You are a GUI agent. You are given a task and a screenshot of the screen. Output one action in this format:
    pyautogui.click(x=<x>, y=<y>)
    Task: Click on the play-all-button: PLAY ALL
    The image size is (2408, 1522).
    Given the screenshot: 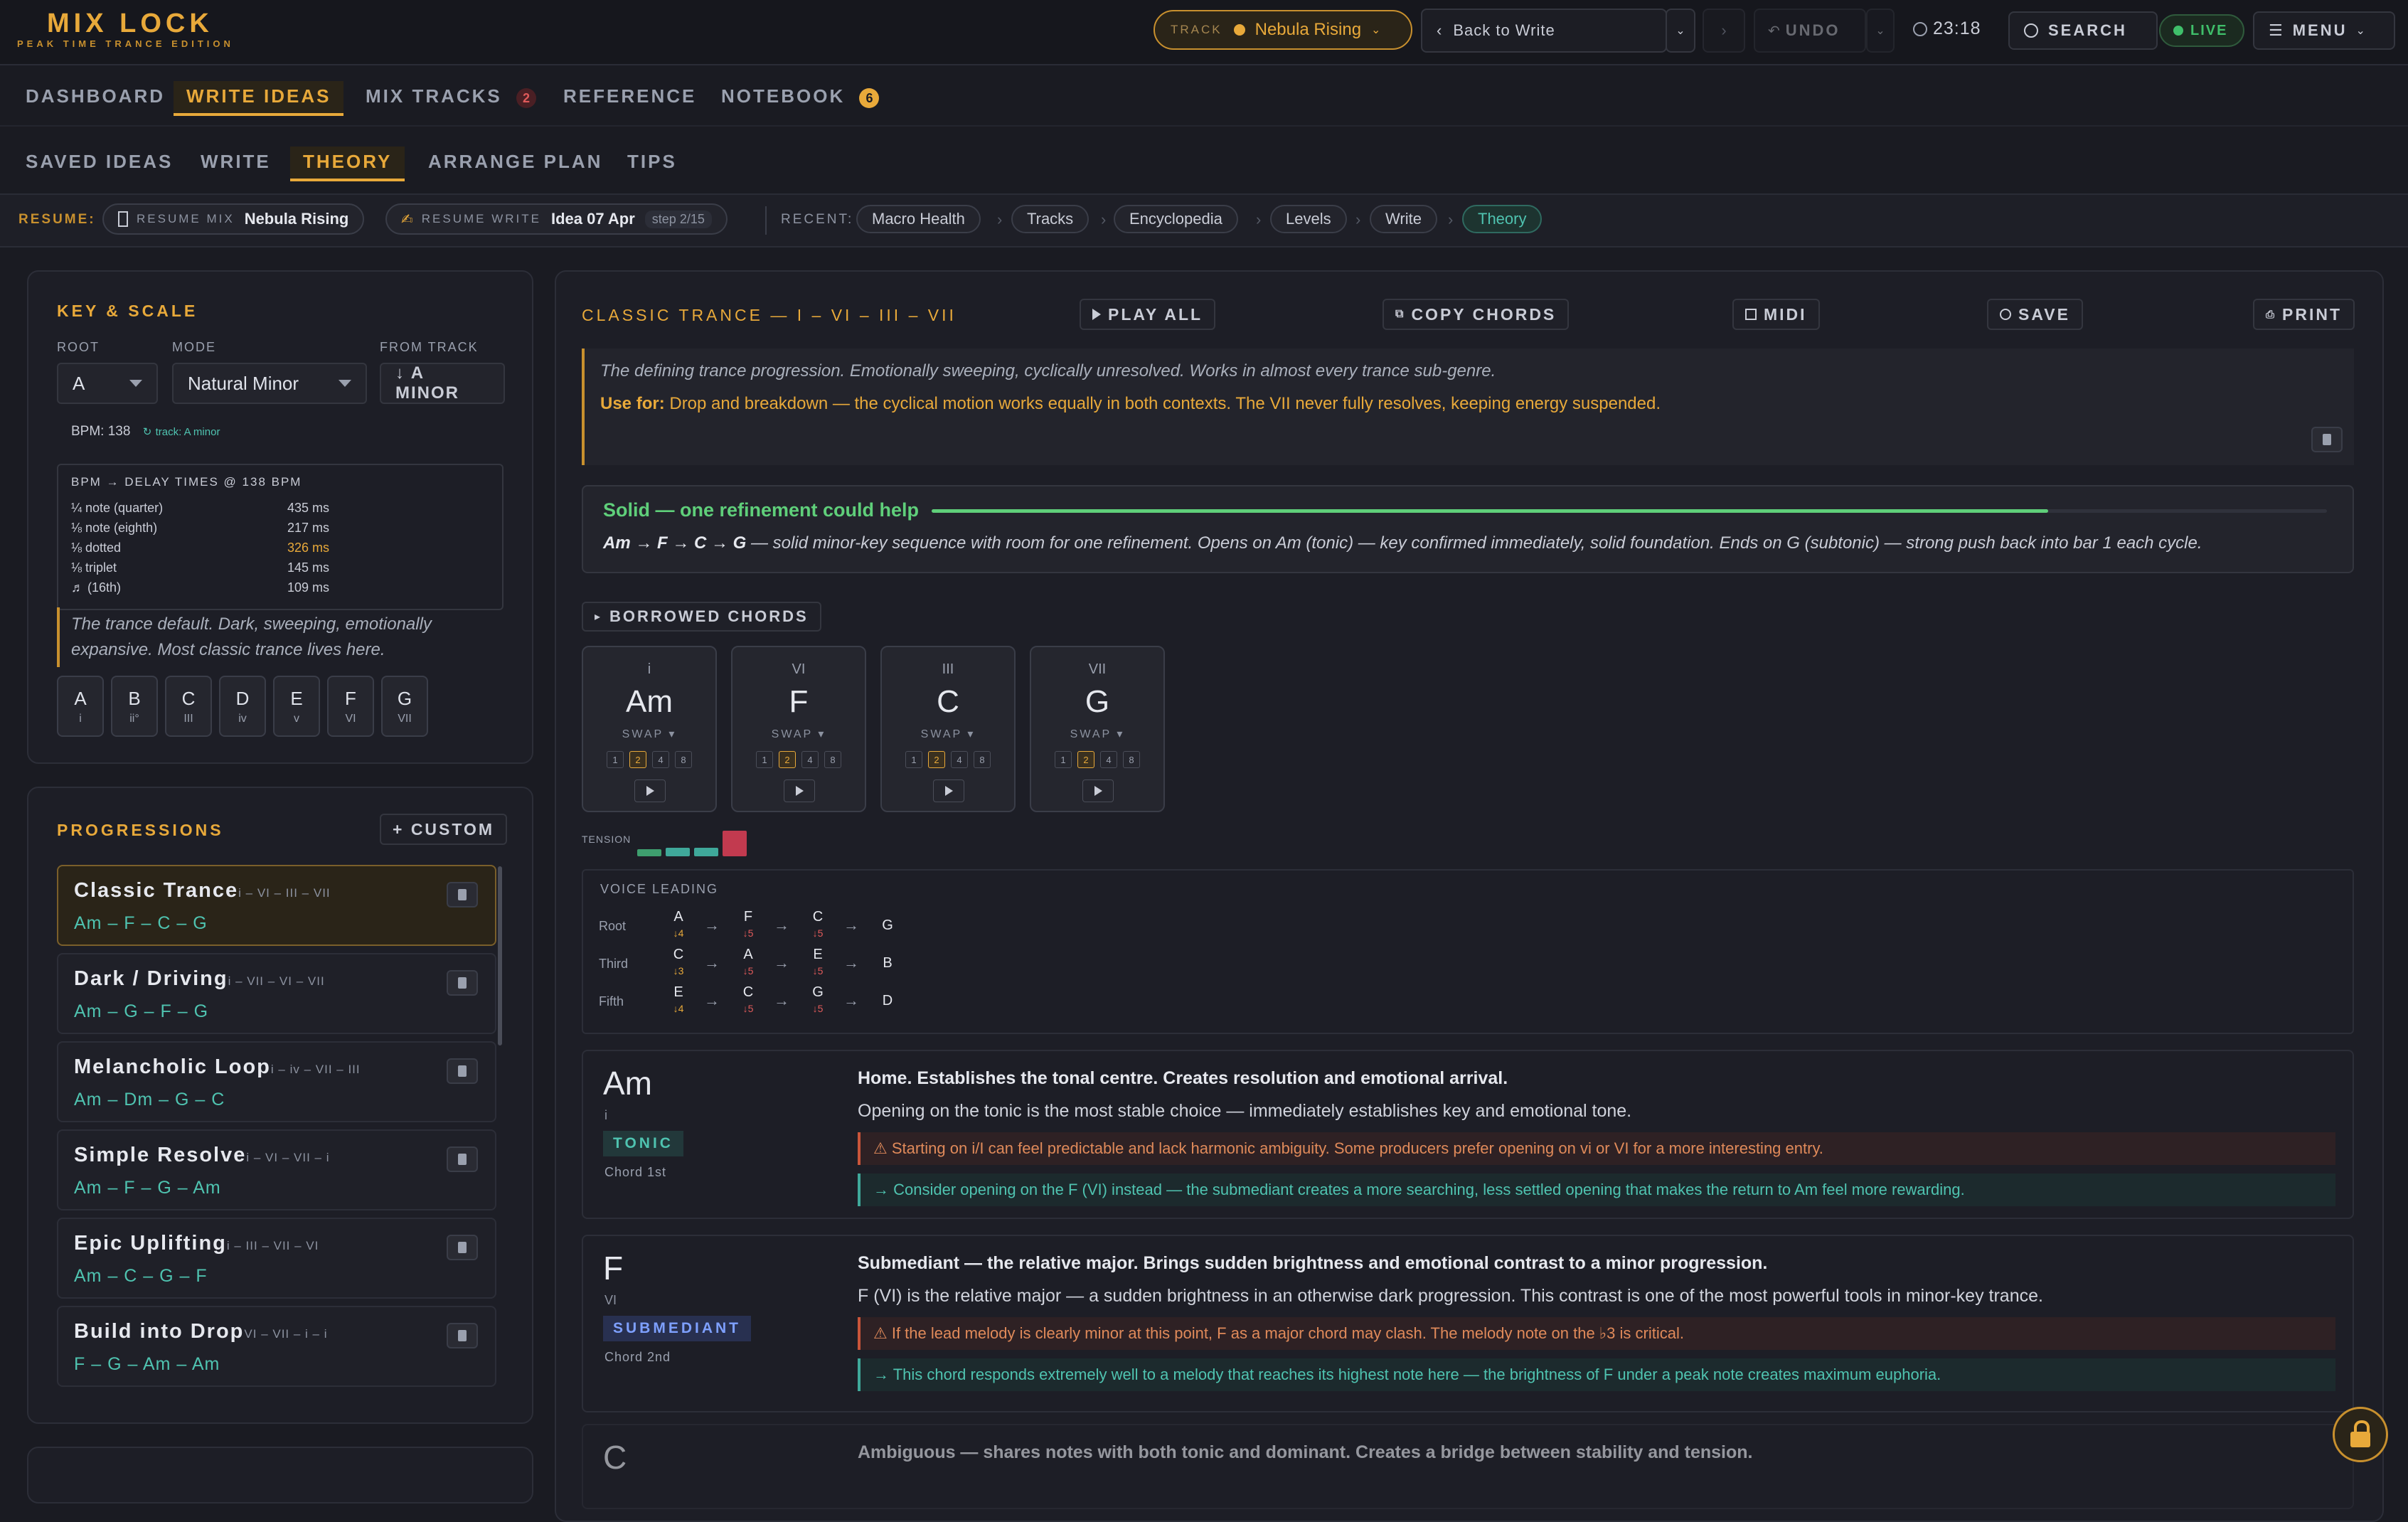 What is the action you would take?
    pyautogui.click(x=1148, y=314)
    